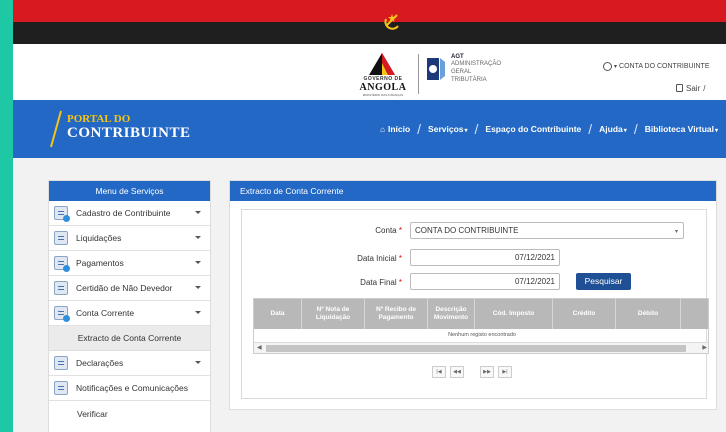 The image size is (726, 432). Describe the element at coordinates (451, 314) in the screenshot. I see `column-header: Descrição Movimento` at that location.